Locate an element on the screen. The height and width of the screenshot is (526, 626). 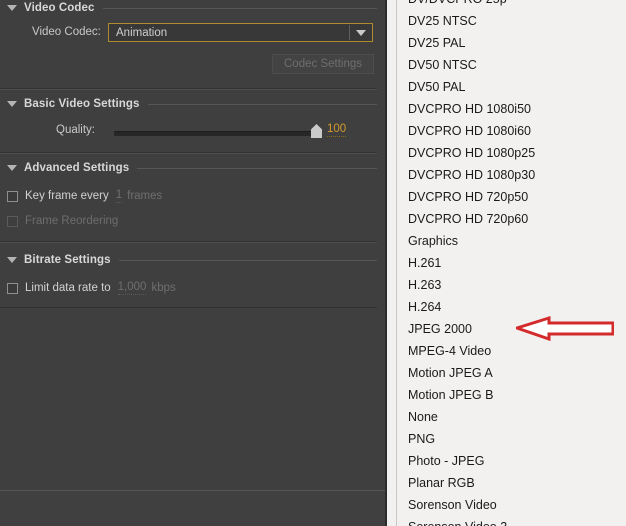
dropdown-item-label: H.263 is located at coordinates (425, 285).